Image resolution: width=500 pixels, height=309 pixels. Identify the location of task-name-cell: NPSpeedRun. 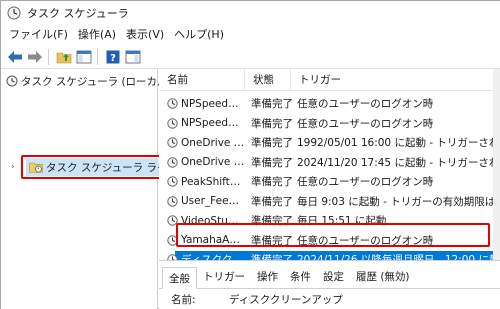
(202, 123).